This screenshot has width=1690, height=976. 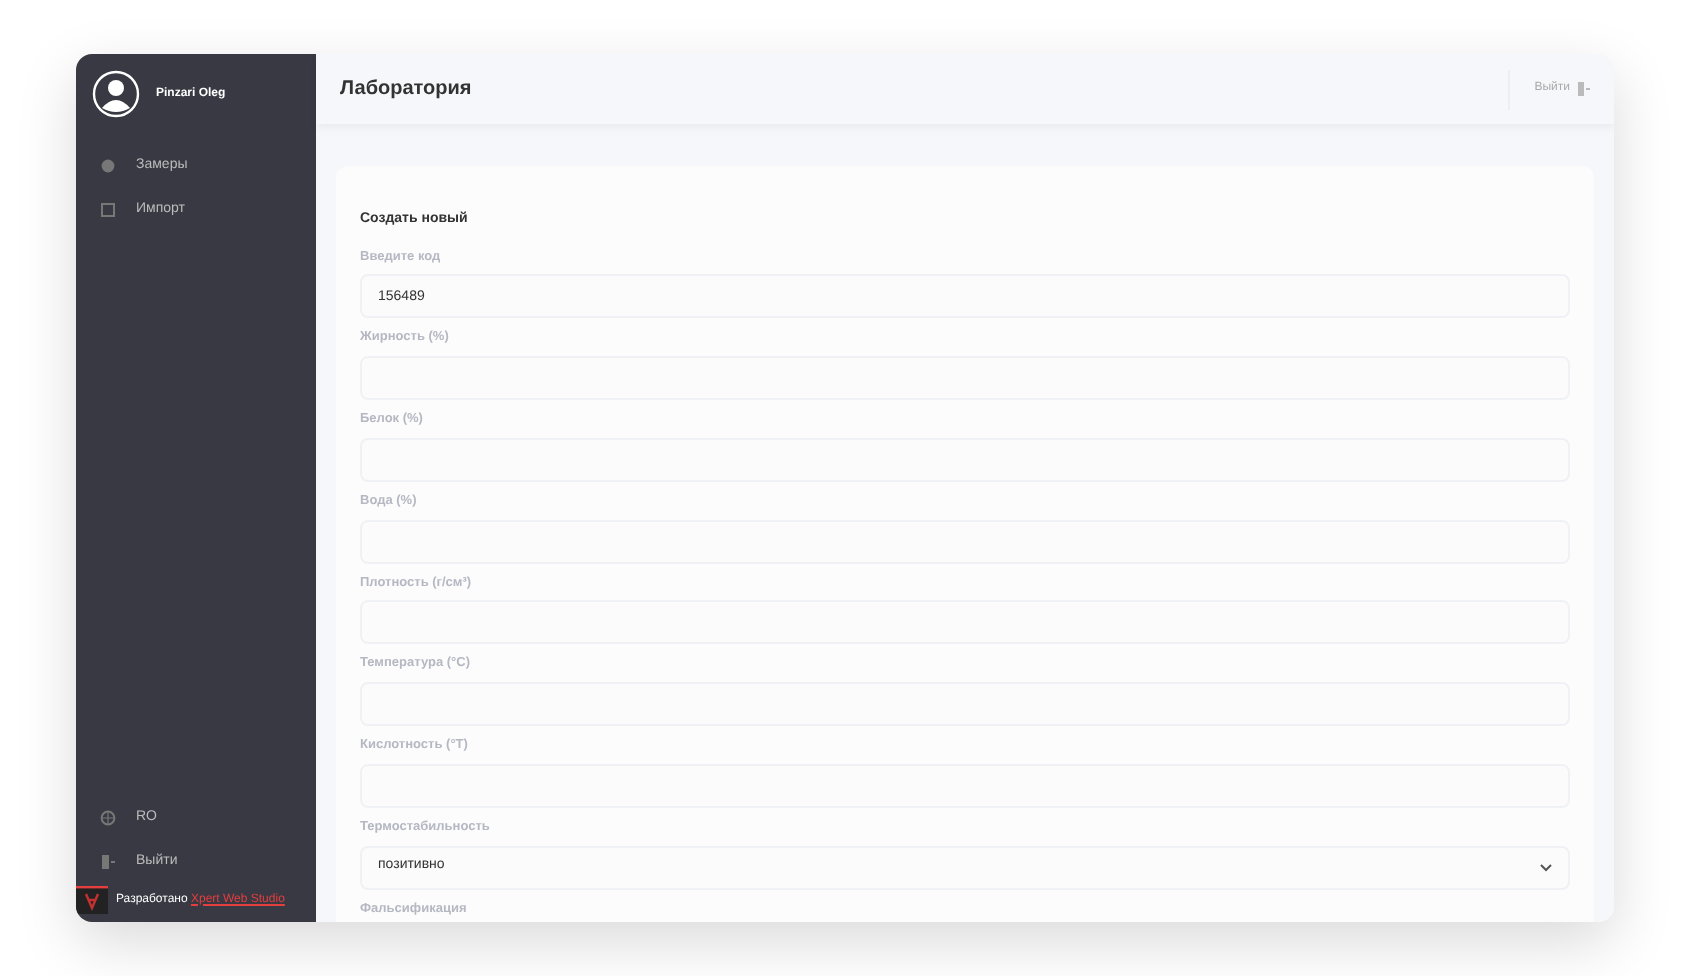 I want to click on logo-icon, so click(x=92, y=900).